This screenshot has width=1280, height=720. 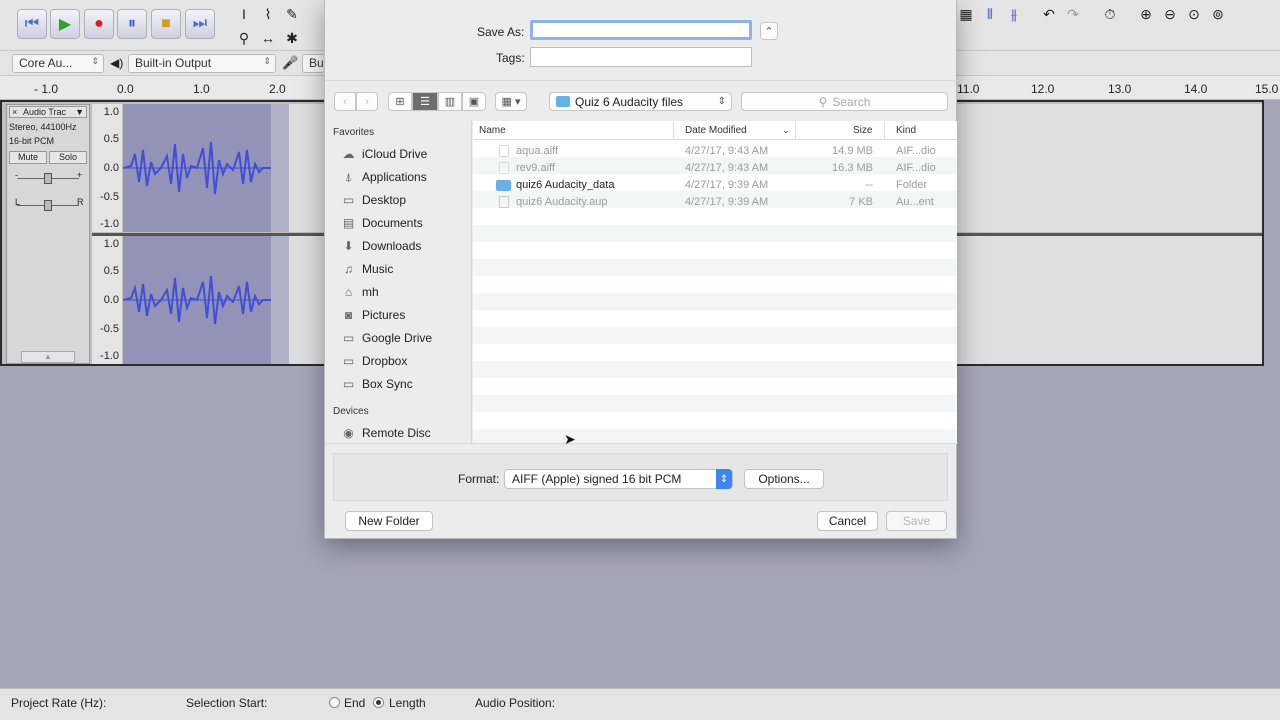 I want to click on zoom-out-button: ⊖, so click(x=1170, y=14).